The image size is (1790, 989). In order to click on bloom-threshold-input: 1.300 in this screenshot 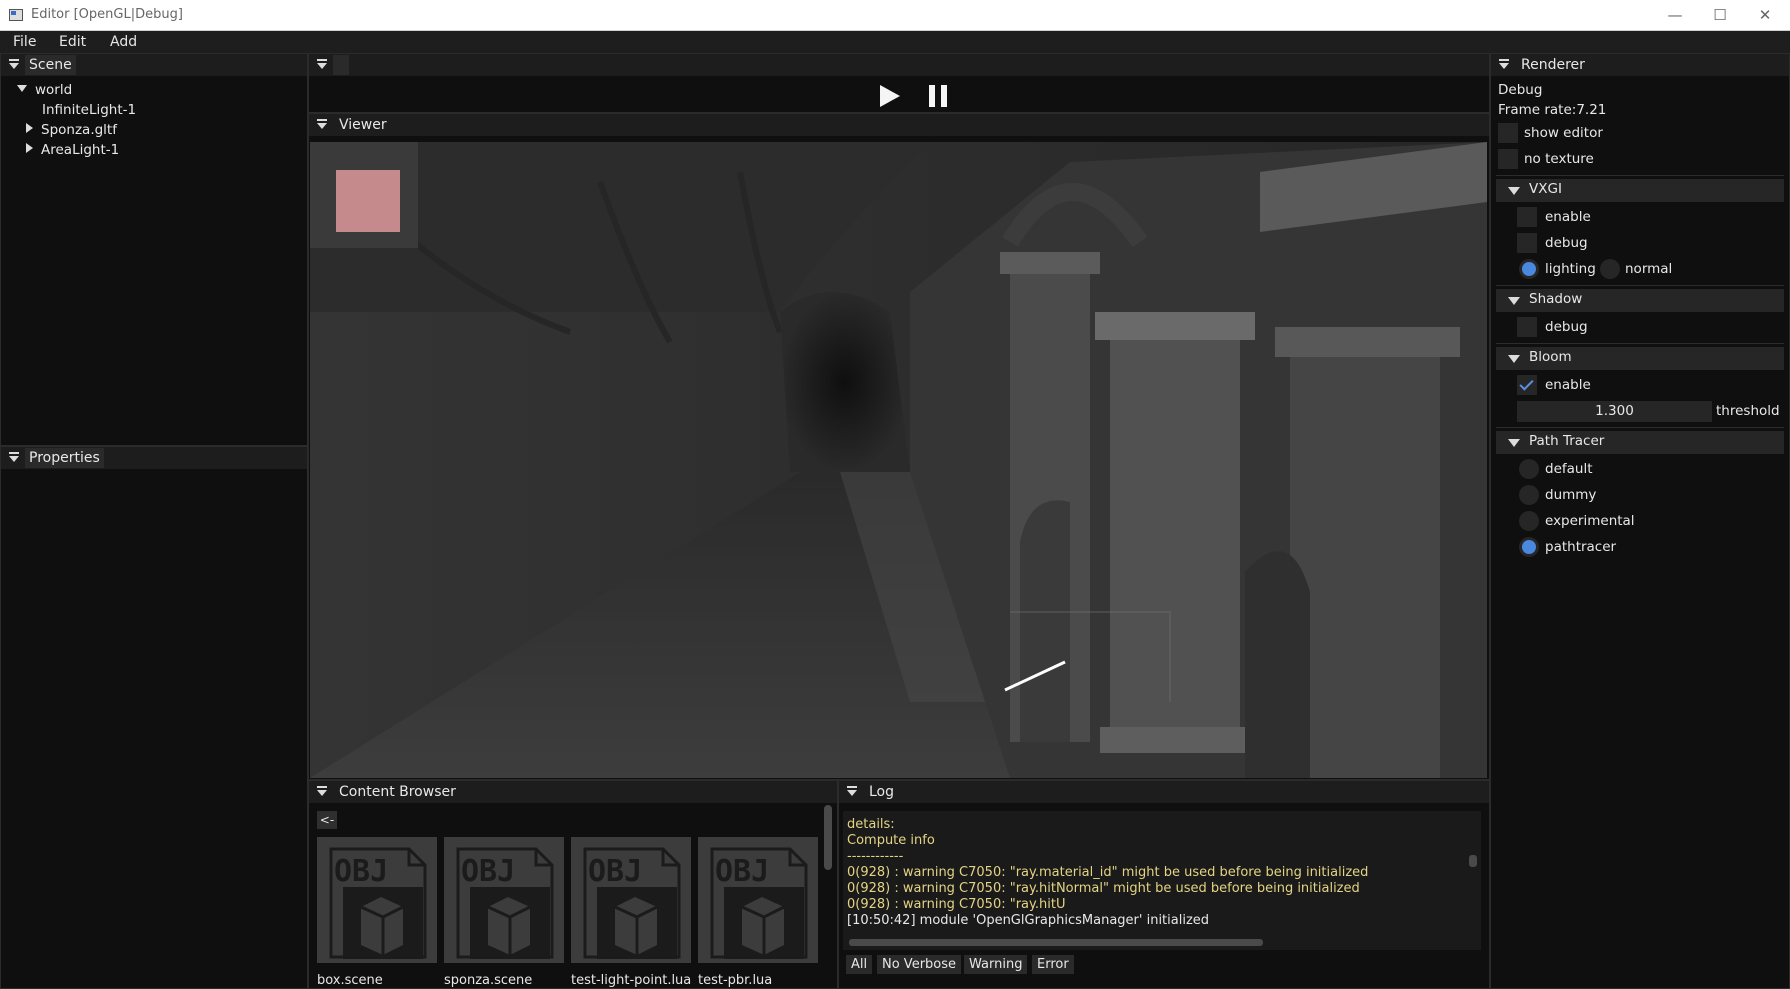, I will do `click(1614, 411)`.